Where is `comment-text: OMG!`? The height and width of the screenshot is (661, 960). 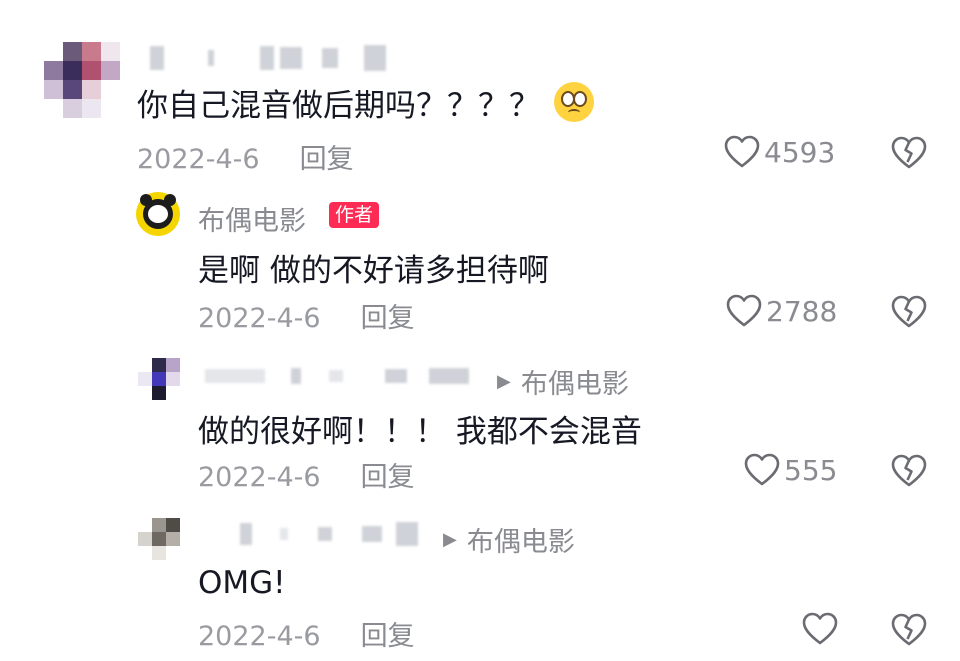
comment-text: OMG! is located at coordinates (242, 583).